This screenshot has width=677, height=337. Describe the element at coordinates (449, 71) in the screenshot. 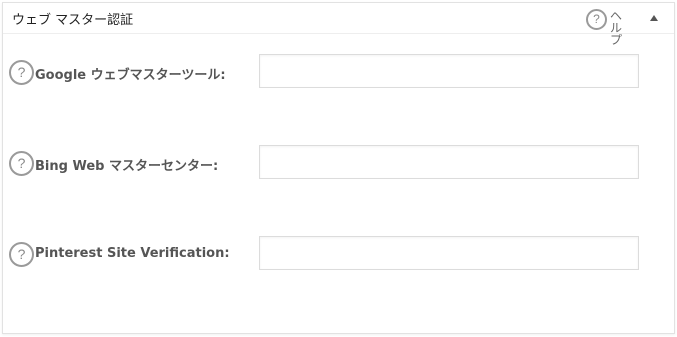

I see `google-webmaster-input` at that location.